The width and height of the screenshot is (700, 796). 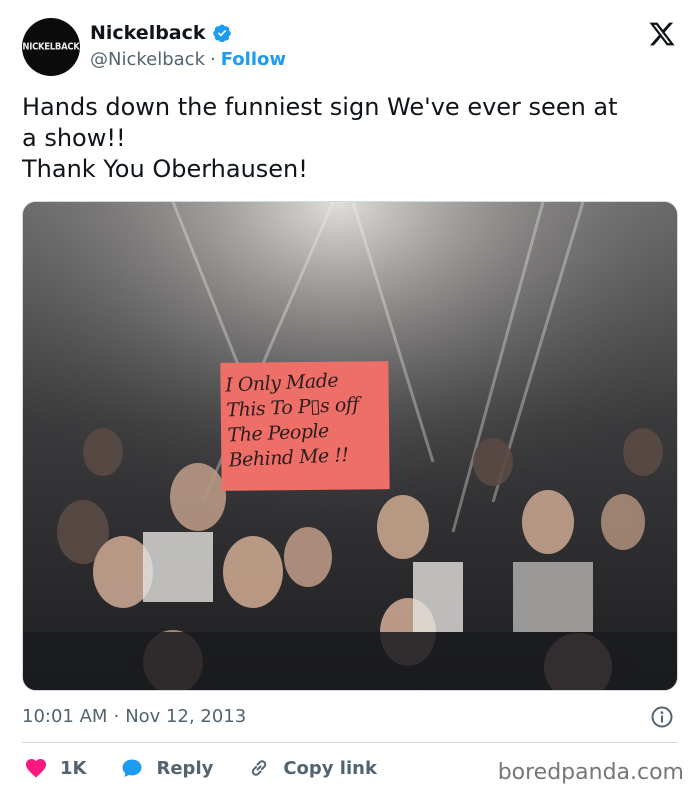 What do you see at coordinates (65, 716) in the screenshot?
I see `tweet-time: 10:01 AM` at bounding box center [65, 716].